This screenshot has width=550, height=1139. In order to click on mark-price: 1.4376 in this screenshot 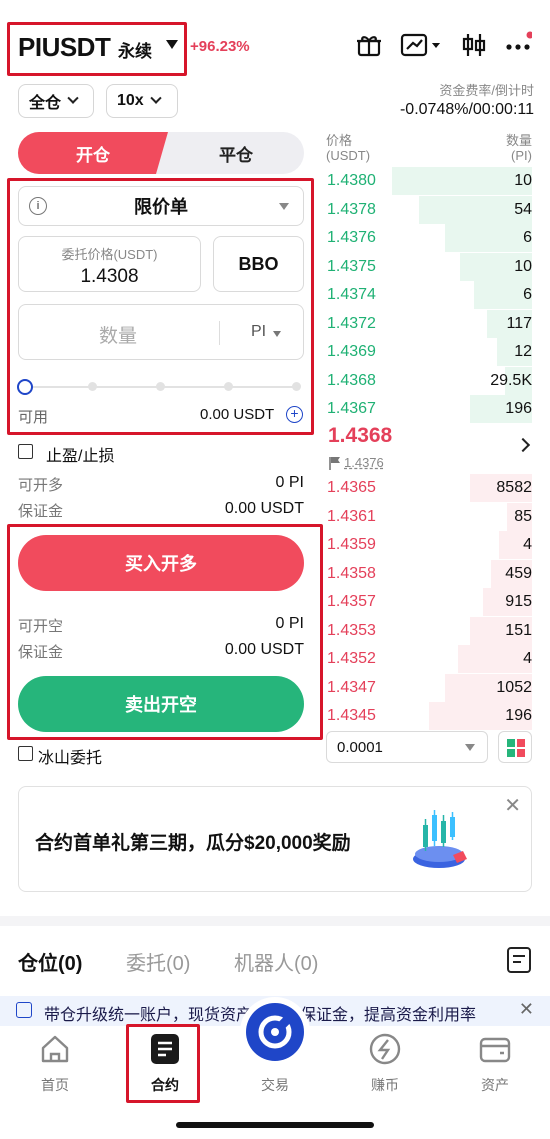, I will do `click(364, 462)`.